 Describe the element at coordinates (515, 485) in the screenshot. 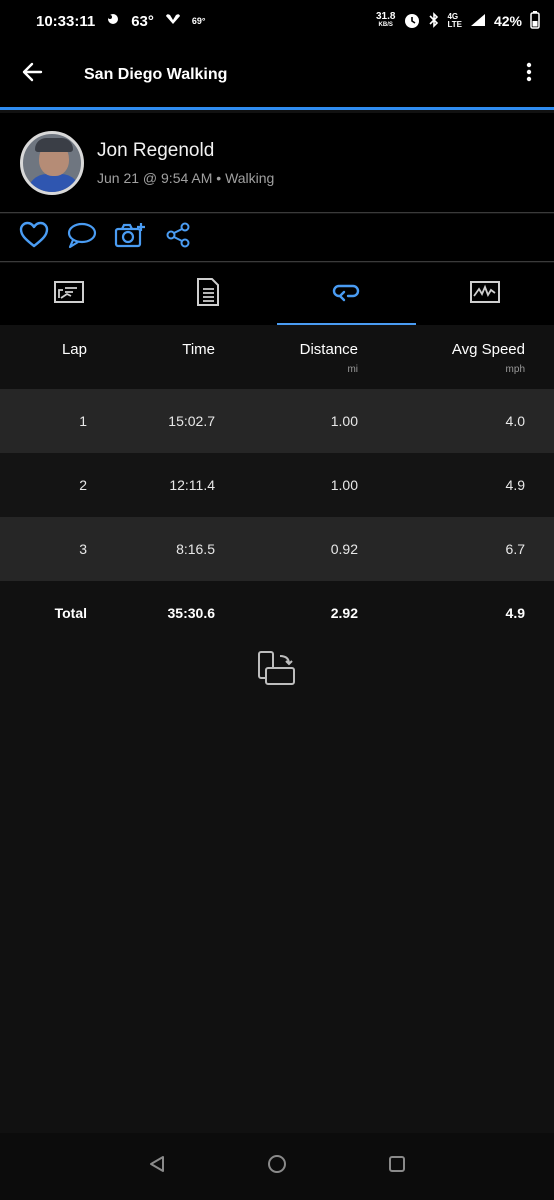

I see `lap-avg-speed: 4.9` at that location.